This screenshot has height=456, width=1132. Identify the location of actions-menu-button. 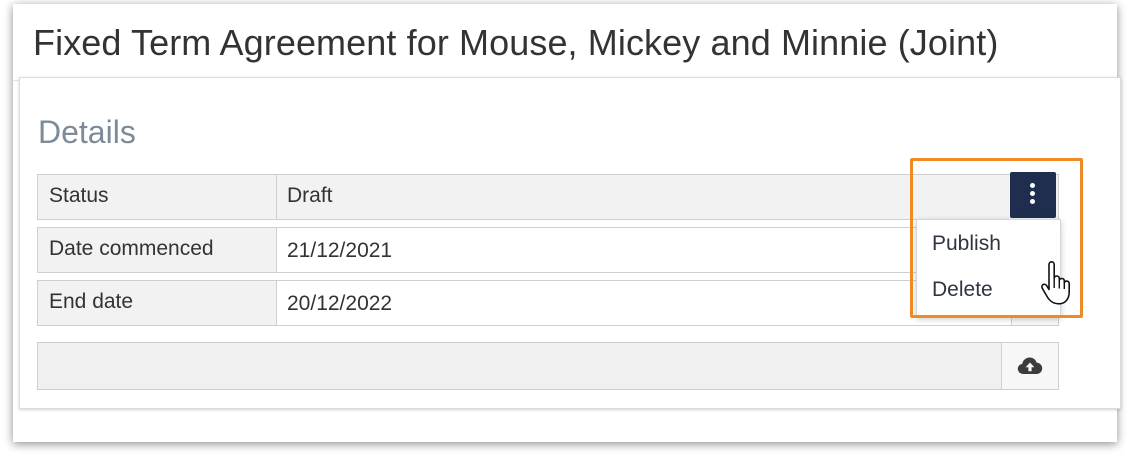
(1033, 195).